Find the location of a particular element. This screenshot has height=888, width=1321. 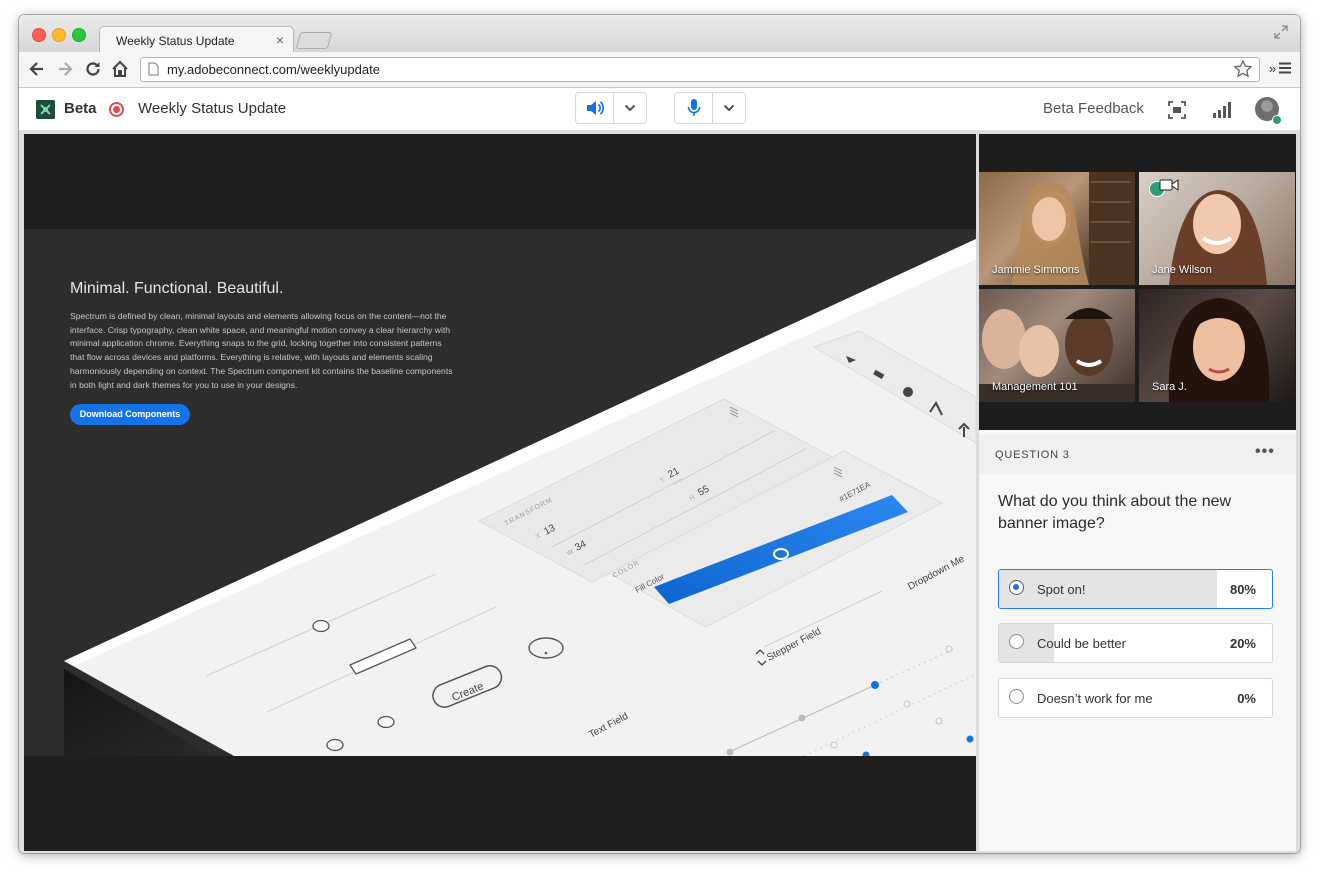

speaker-button is located at coordinates (594, 108).